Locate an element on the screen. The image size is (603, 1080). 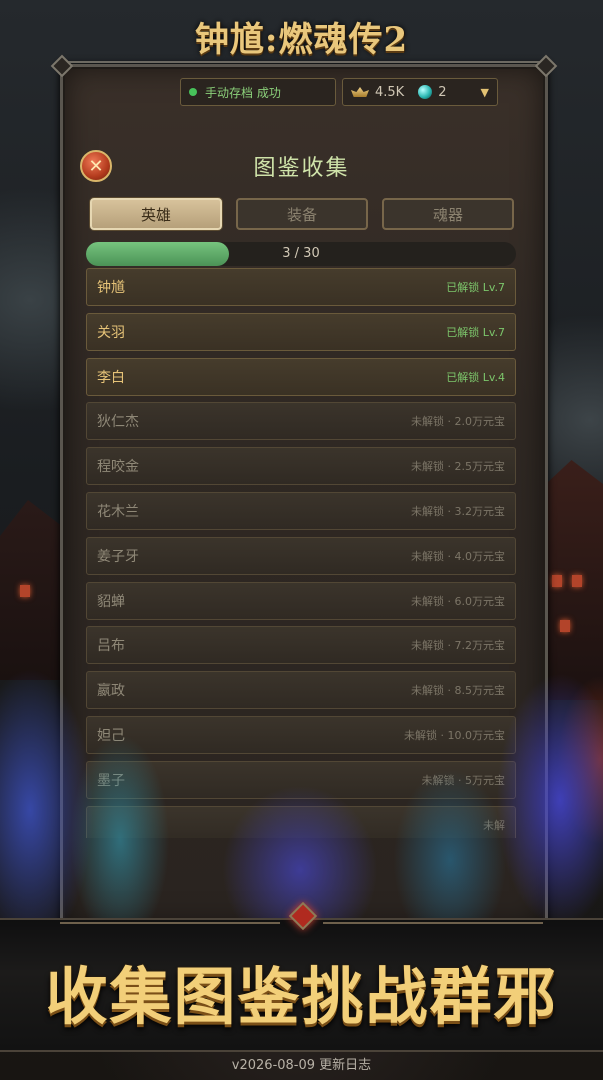
hero-entry-row: 钟馗 已解锁 Lv.7 is located at coordinates (301, 287).